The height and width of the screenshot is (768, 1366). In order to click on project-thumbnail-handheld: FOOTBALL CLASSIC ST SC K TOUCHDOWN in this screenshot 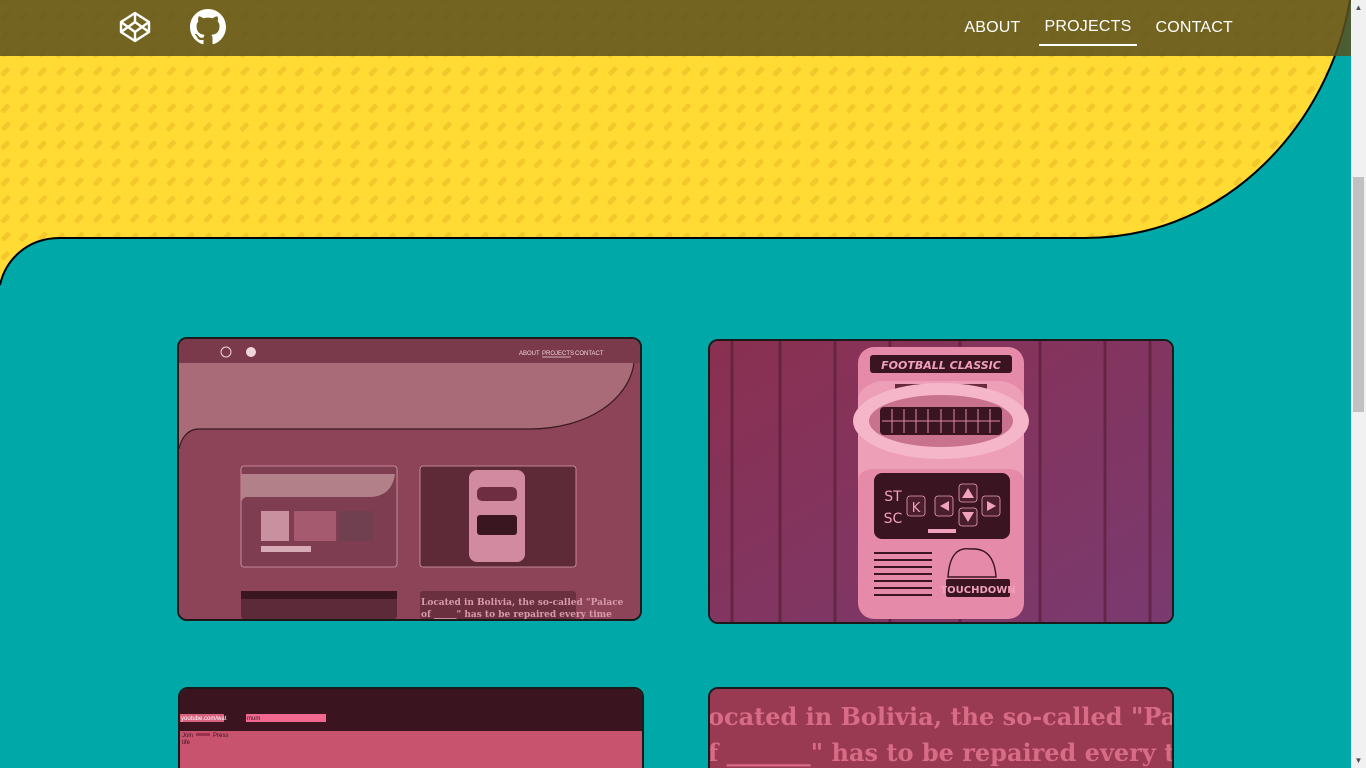, I will do `click(941, 481)`.